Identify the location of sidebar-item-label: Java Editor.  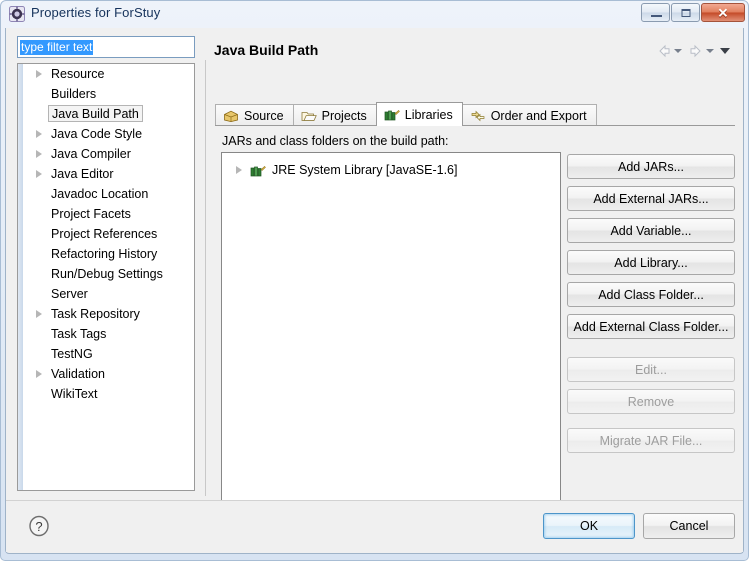
(82, 174).